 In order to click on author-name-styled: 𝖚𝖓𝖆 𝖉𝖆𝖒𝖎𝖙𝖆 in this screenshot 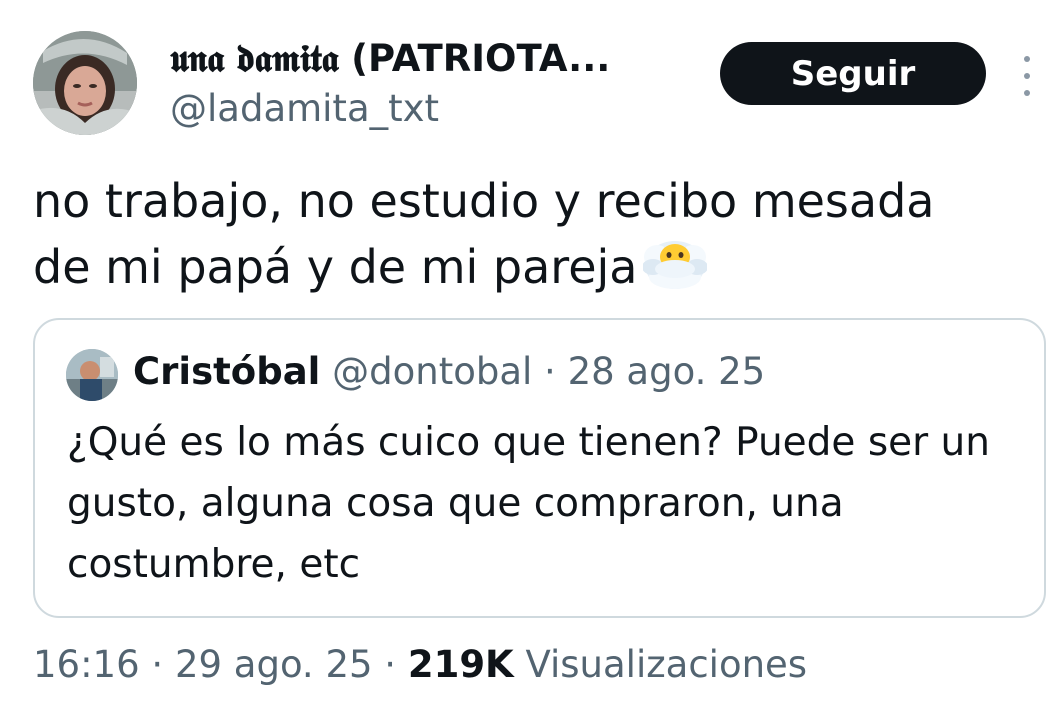, I will do `click(254, 58)`.